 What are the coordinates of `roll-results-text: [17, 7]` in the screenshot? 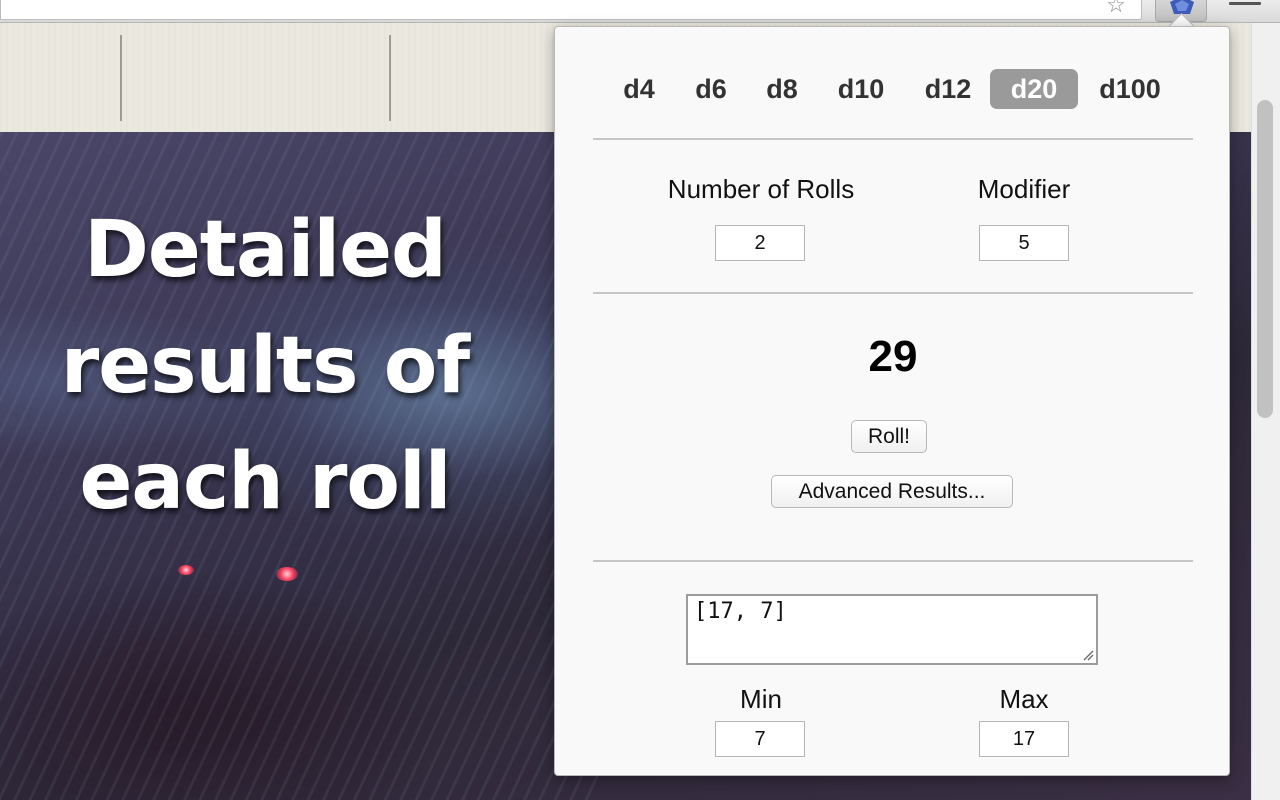 It's located at (740, 611).